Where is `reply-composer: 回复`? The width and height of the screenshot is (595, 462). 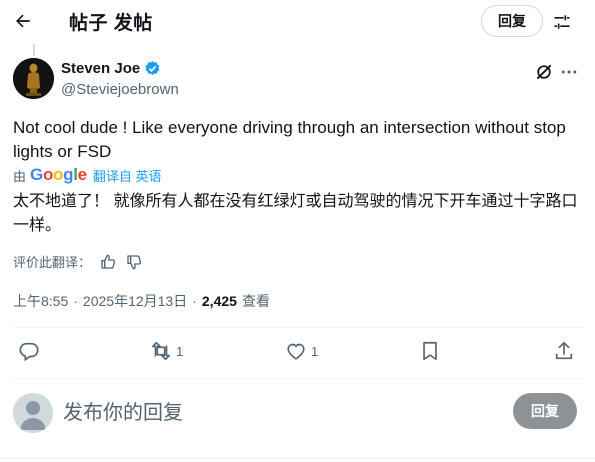 reply-composer: 回复 is located at coordinates (297, 410).